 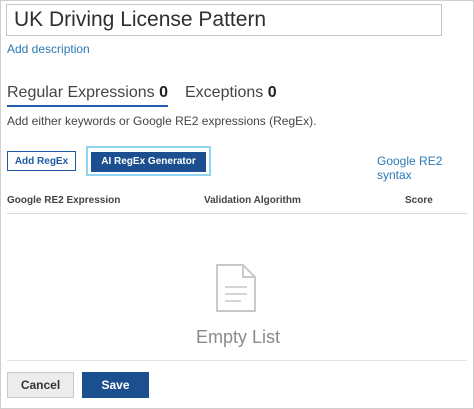 What do you see at coordinates (237, 360) in the screenshot?
I see `footer-divider` at bounding box center [237, 360].